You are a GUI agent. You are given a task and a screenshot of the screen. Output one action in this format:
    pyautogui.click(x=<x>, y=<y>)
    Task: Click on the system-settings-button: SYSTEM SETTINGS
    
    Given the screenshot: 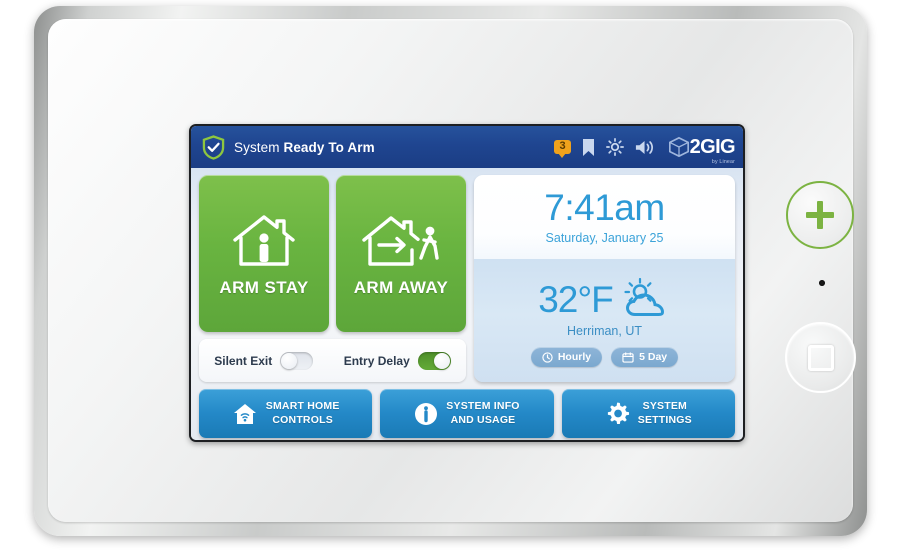 What is the action you would take?
    pyautogui.click(x=648, y=413)
    